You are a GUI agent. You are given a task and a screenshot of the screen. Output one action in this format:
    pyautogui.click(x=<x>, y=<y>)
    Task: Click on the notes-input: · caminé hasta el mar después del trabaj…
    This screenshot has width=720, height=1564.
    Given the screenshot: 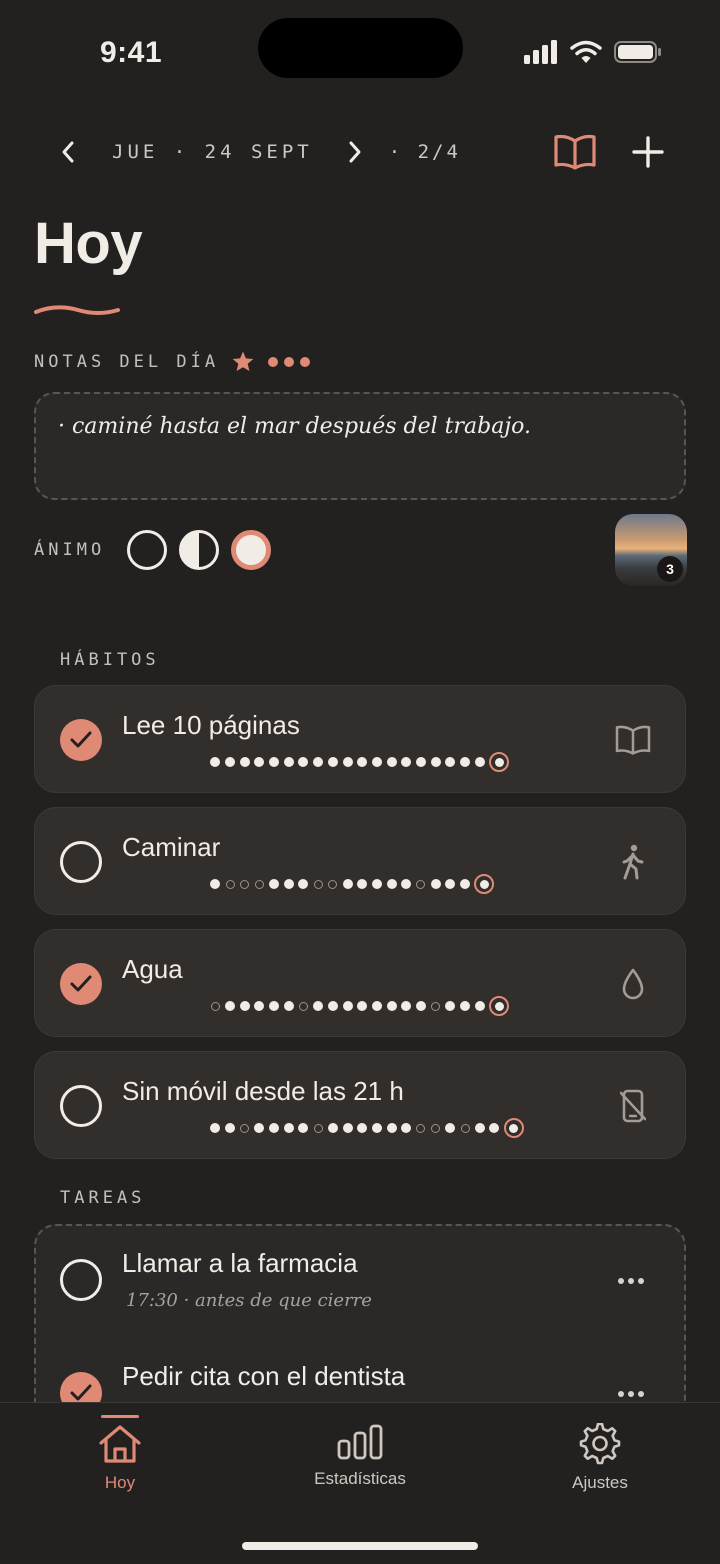 What is the action you would take?
    pyautogui.click(x=360, y=446)
    